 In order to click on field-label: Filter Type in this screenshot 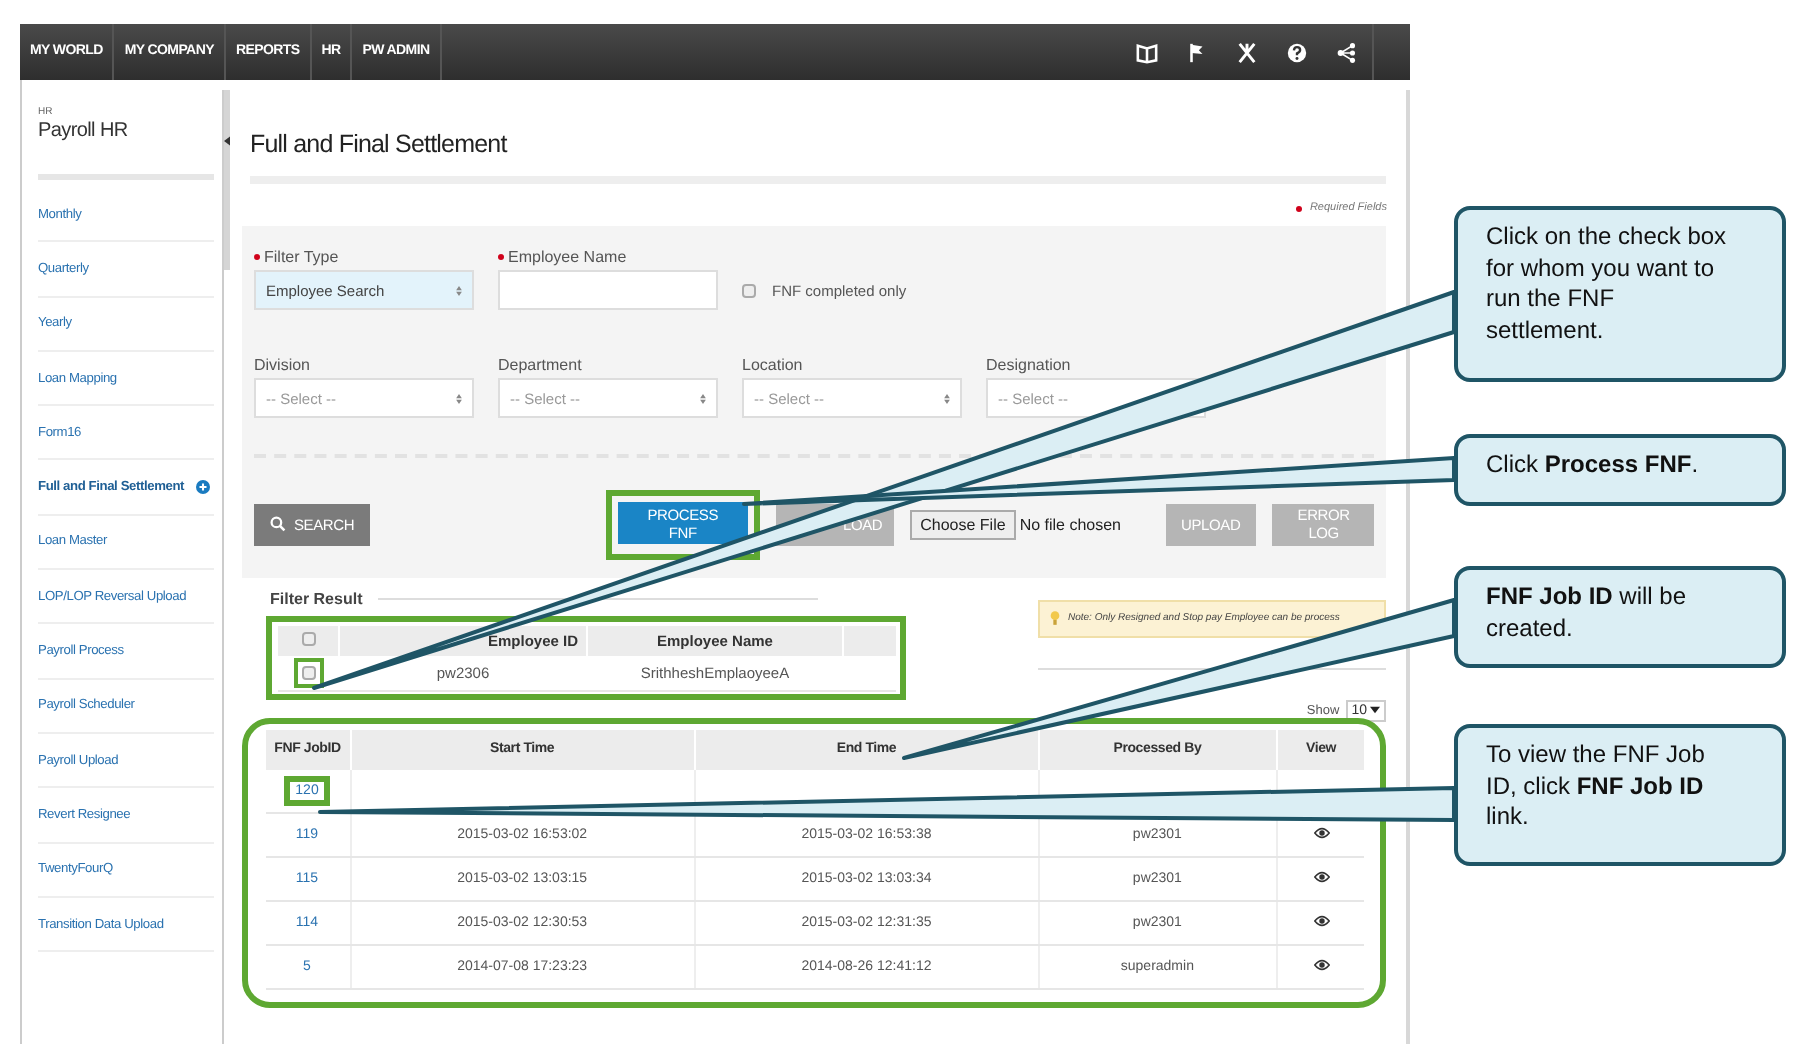, I will do `click(301, 256)`.